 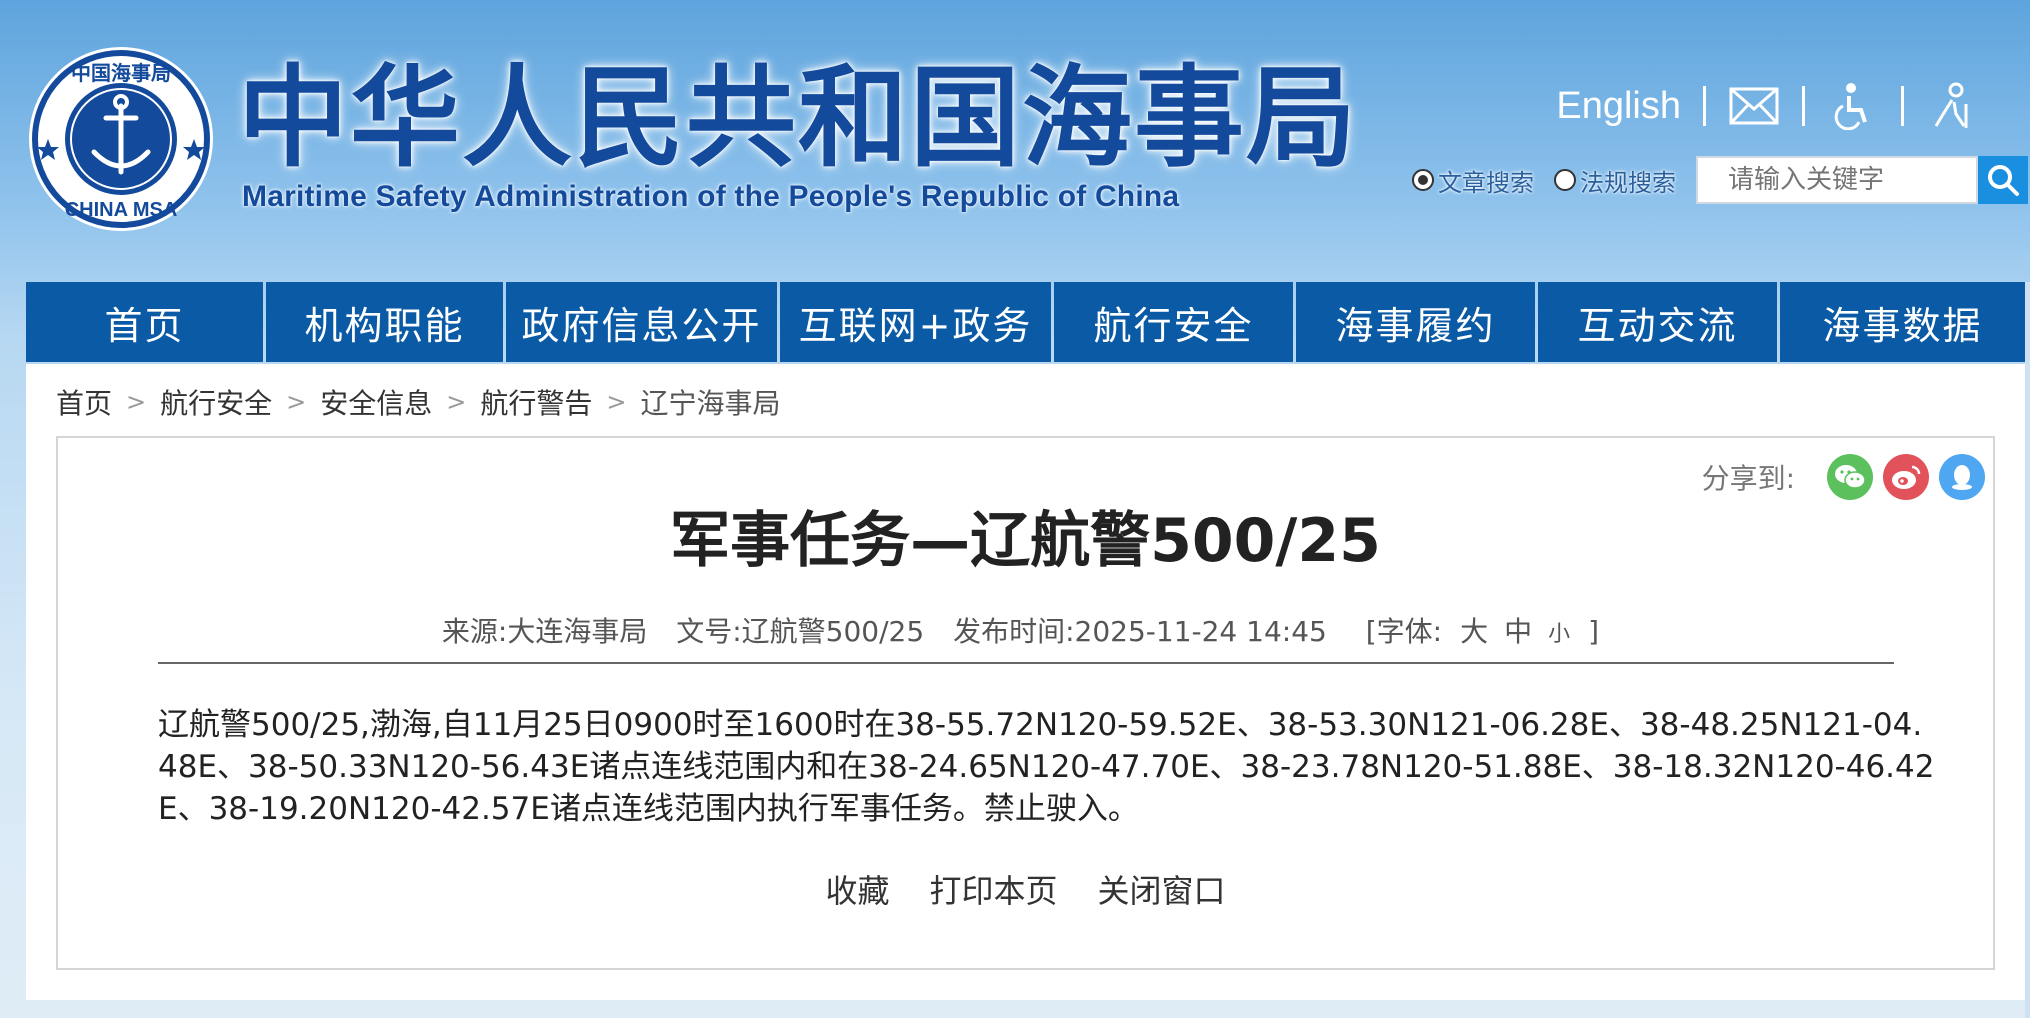 What do you see at coordinates (1026, 663) in the screenshot?
I see `title-divider` at bounding box center [1026, 663].